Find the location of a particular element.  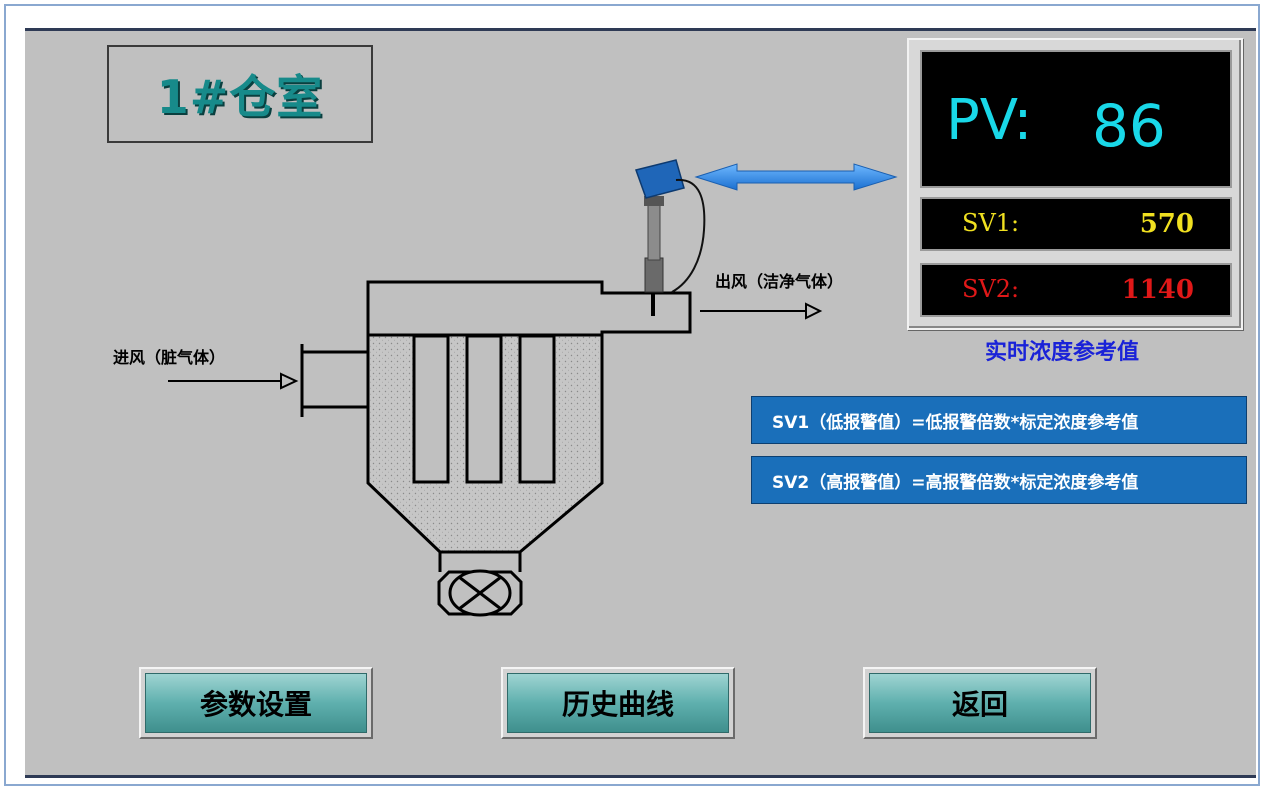

sv1-display: SV1: 570 is located at coordinates (1076, 224).